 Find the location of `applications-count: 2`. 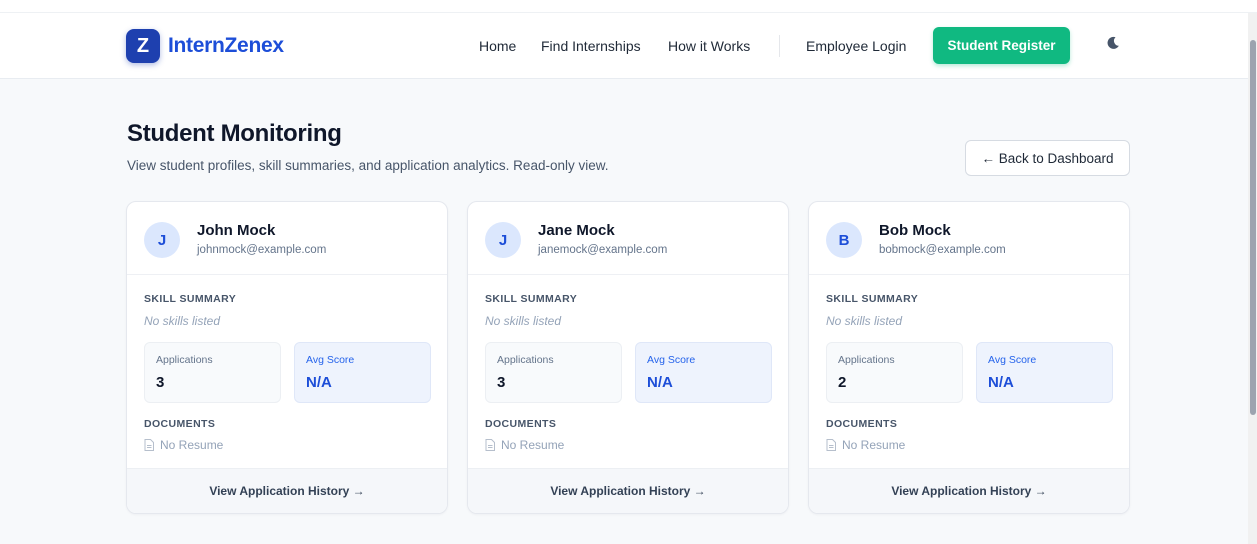

applications-count: 2 is located at coordinates (842, 382).